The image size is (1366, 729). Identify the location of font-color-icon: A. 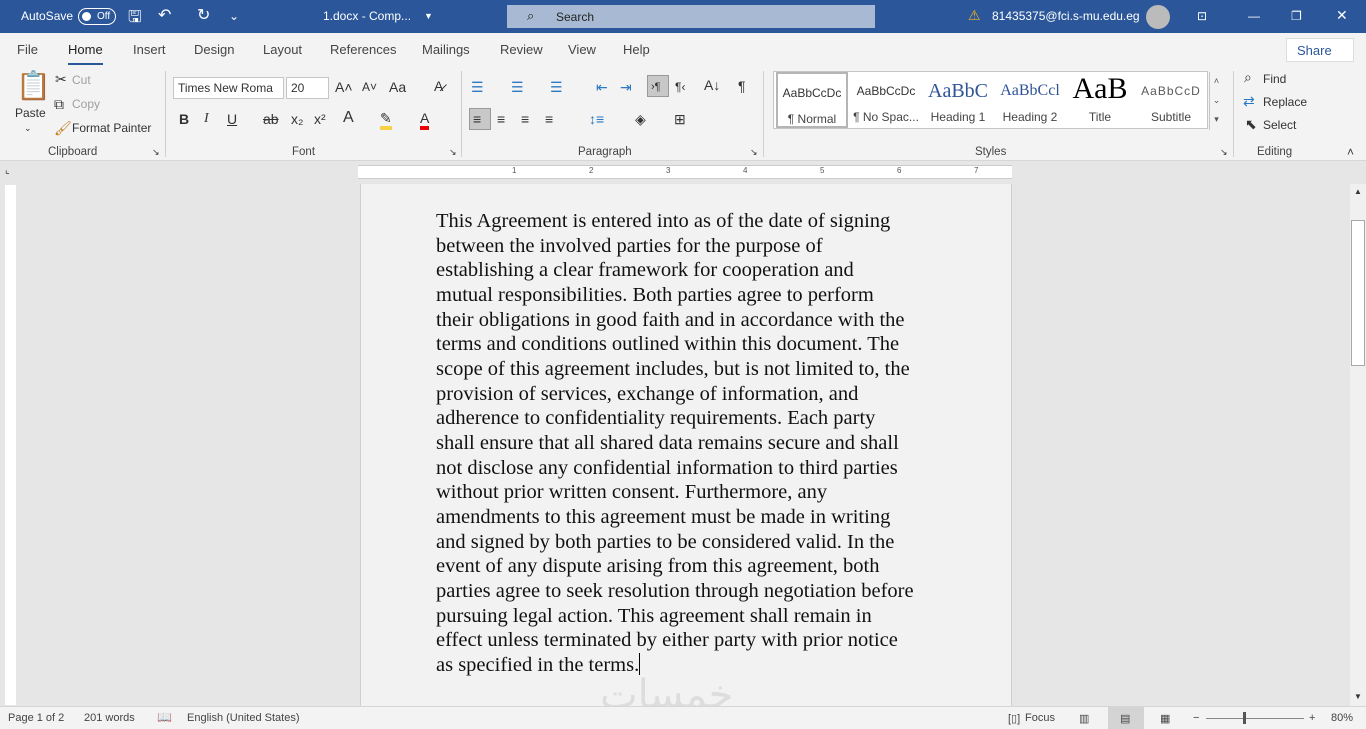
(425, 120).